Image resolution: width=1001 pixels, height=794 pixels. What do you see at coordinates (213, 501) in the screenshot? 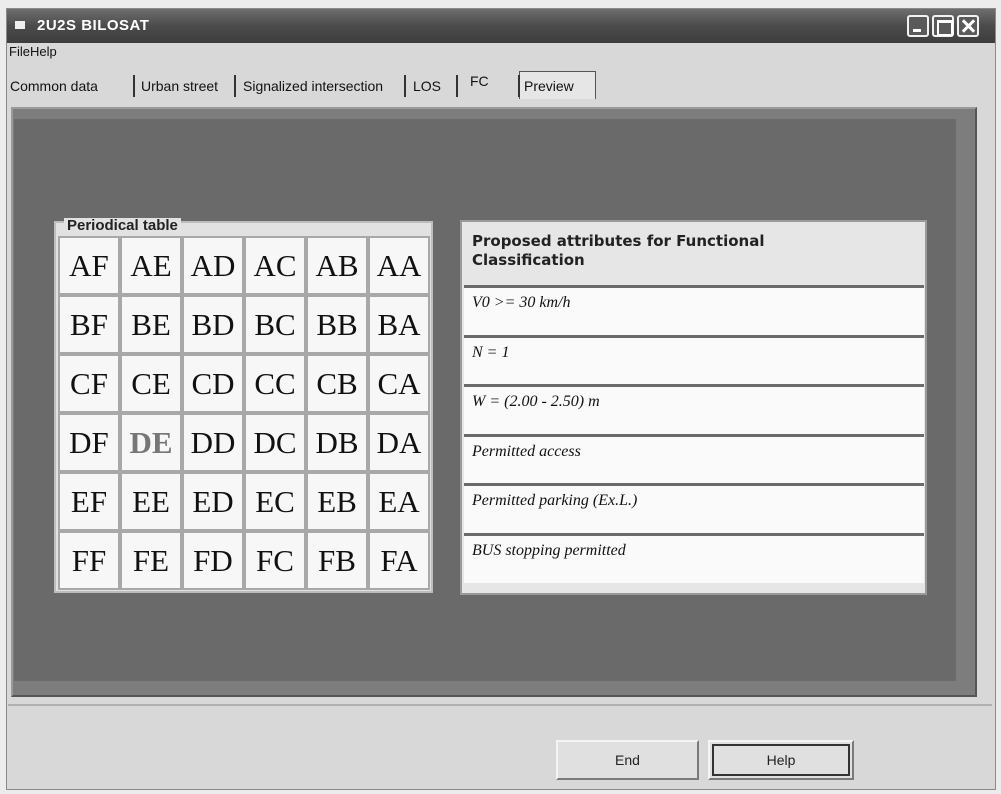
I see `periodic-cell-ed: ED` at bounding box center [213, 501].